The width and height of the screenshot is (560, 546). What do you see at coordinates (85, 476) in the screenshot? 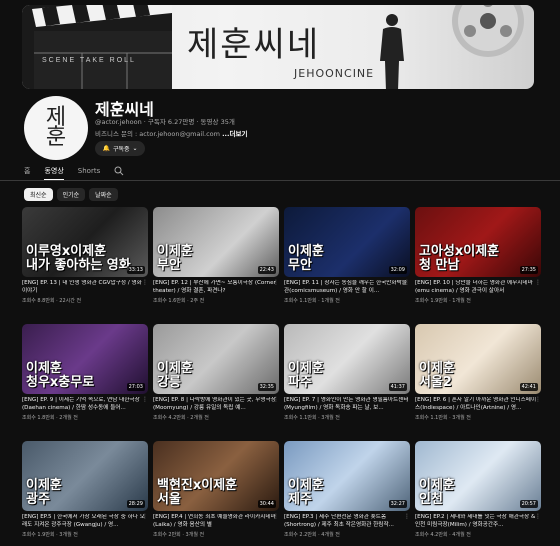
I see `video-thumbnail: 이제훈 광주 28:29` at bounding box center [85, 476].